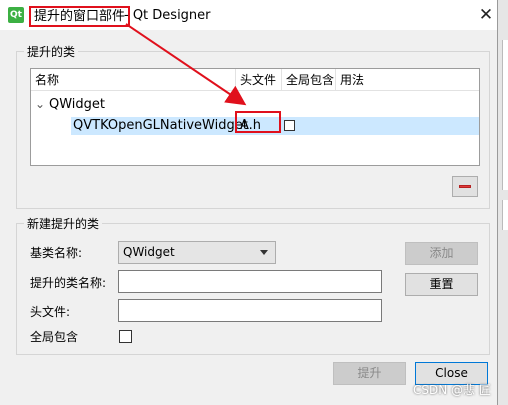  Describe the element at coordinates (452, 390) in the screenshot. I see `watermark: CSDN @悲 匠` at that location.